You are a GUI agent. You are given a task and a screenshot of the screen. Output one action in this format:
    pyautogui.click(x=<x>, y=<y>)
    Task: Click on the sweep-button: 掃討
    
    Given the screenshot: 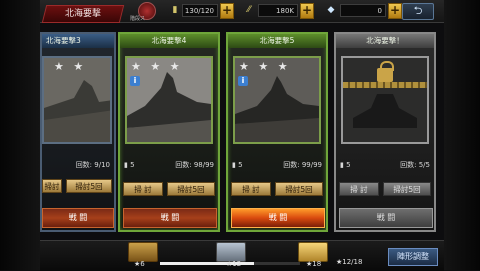 What is the action you would take?
    pyautogui.click(x=52, y=186)
    